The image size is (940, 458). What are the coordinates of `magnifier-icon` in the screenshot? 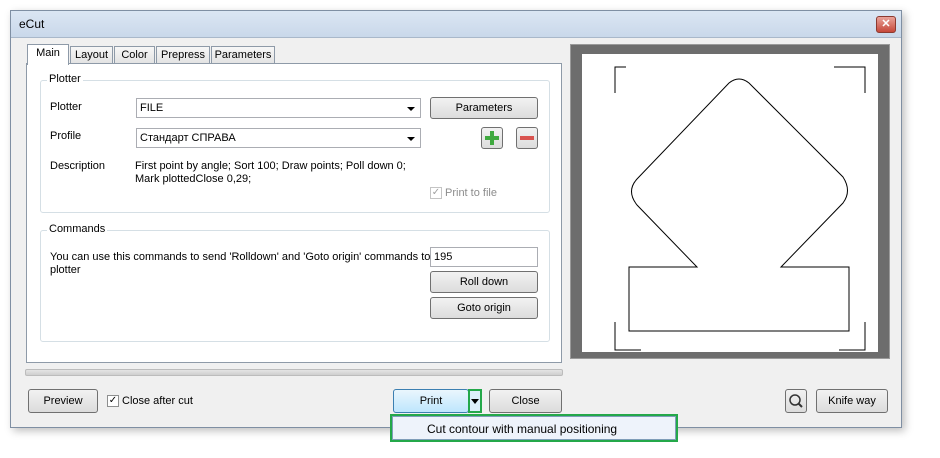 It's located at (796, 401).